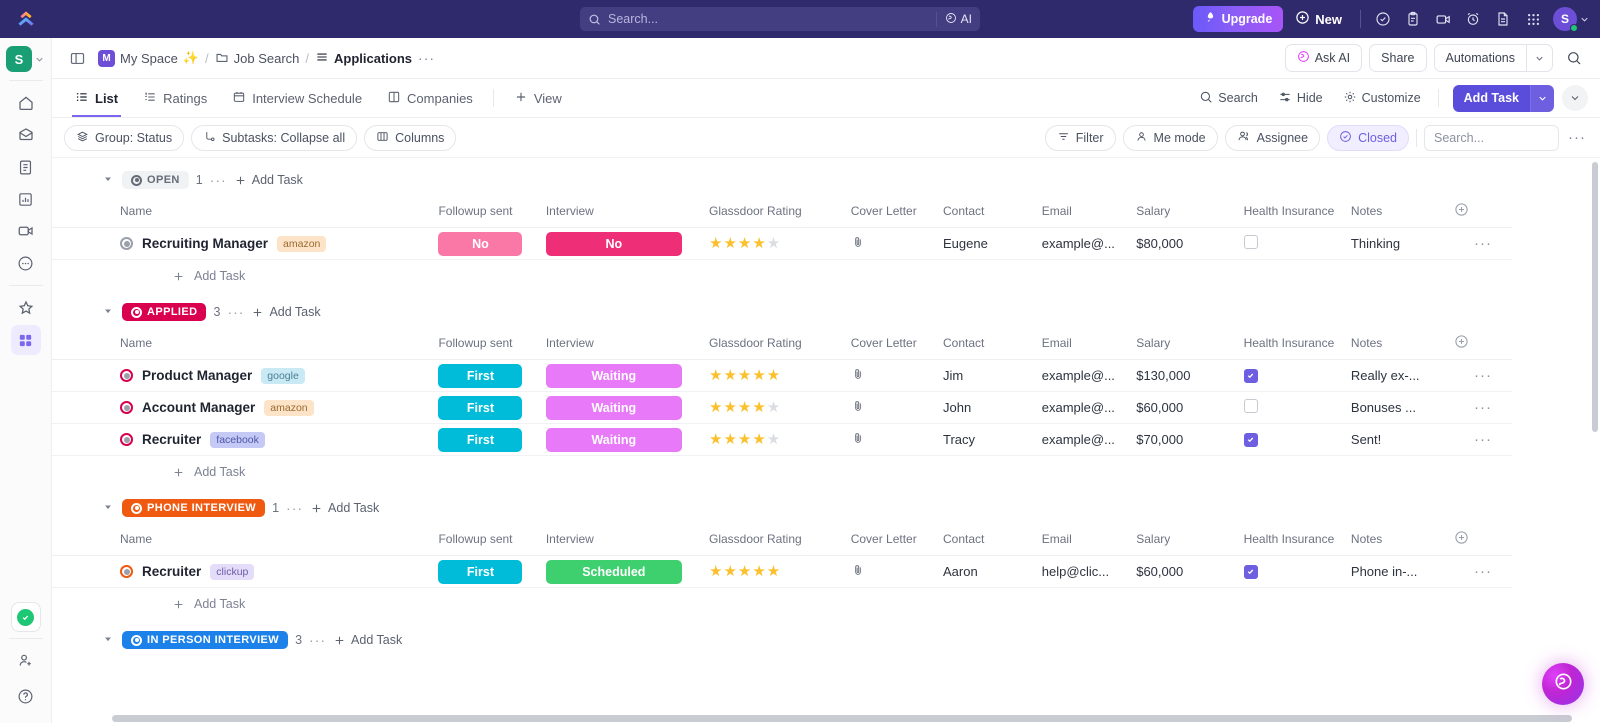  What do you see at coordinates (26, 199) in the screenshot?
I see `sidebar-item-dashboards` at bounding box center [26, 199].